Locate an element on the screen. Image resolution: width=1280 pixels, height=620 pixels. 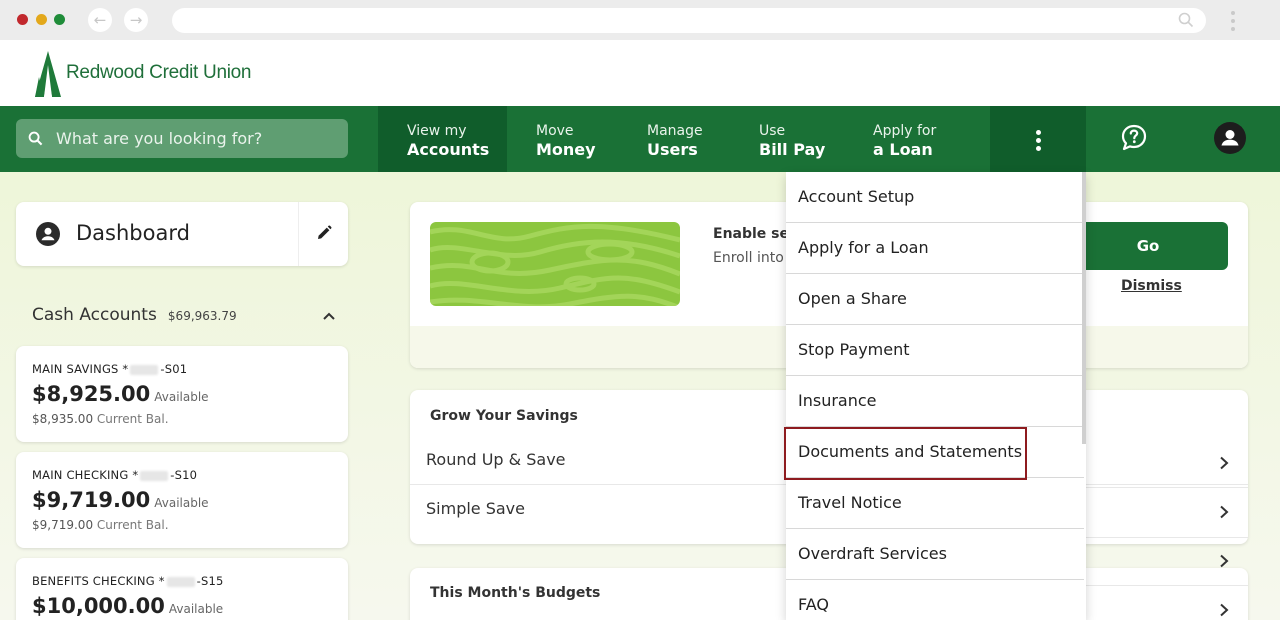
arrow-left-icon: ← is located at coordinates (100, 20).